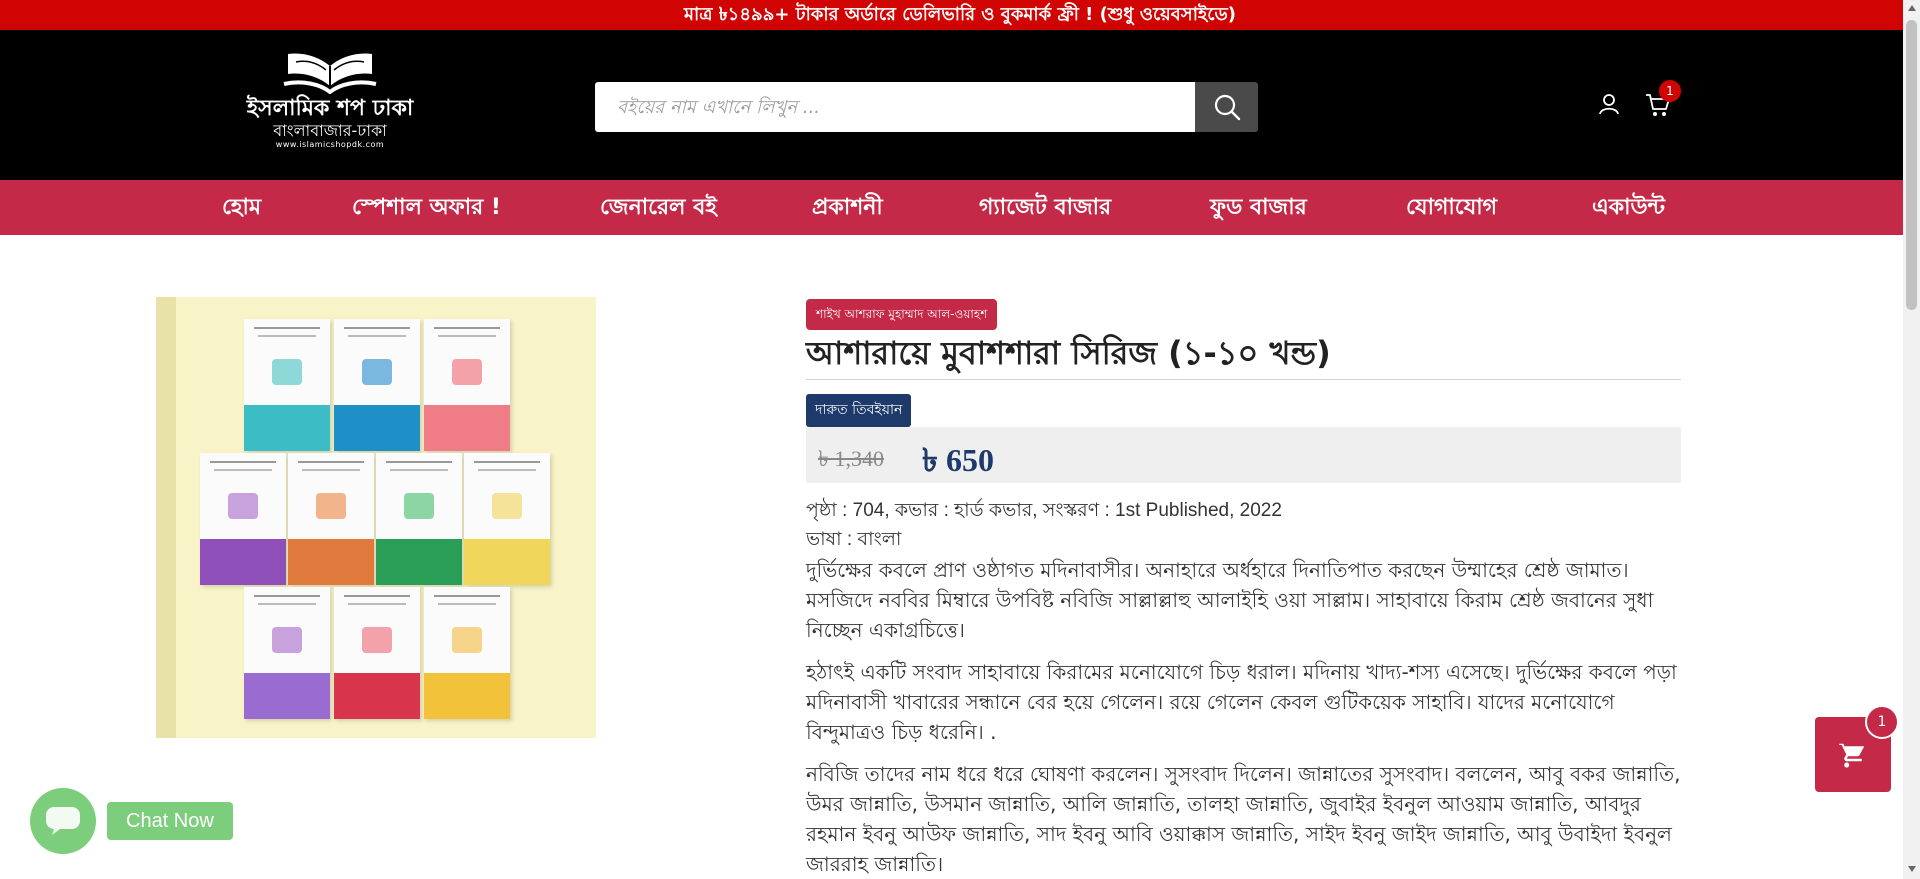 The height and width of the screenshot is (879, 1920). What do you see at coordinates (1911, 165) in the screenshot?
I see `scrollbar-thumb` at bounding box center [1911, 165].